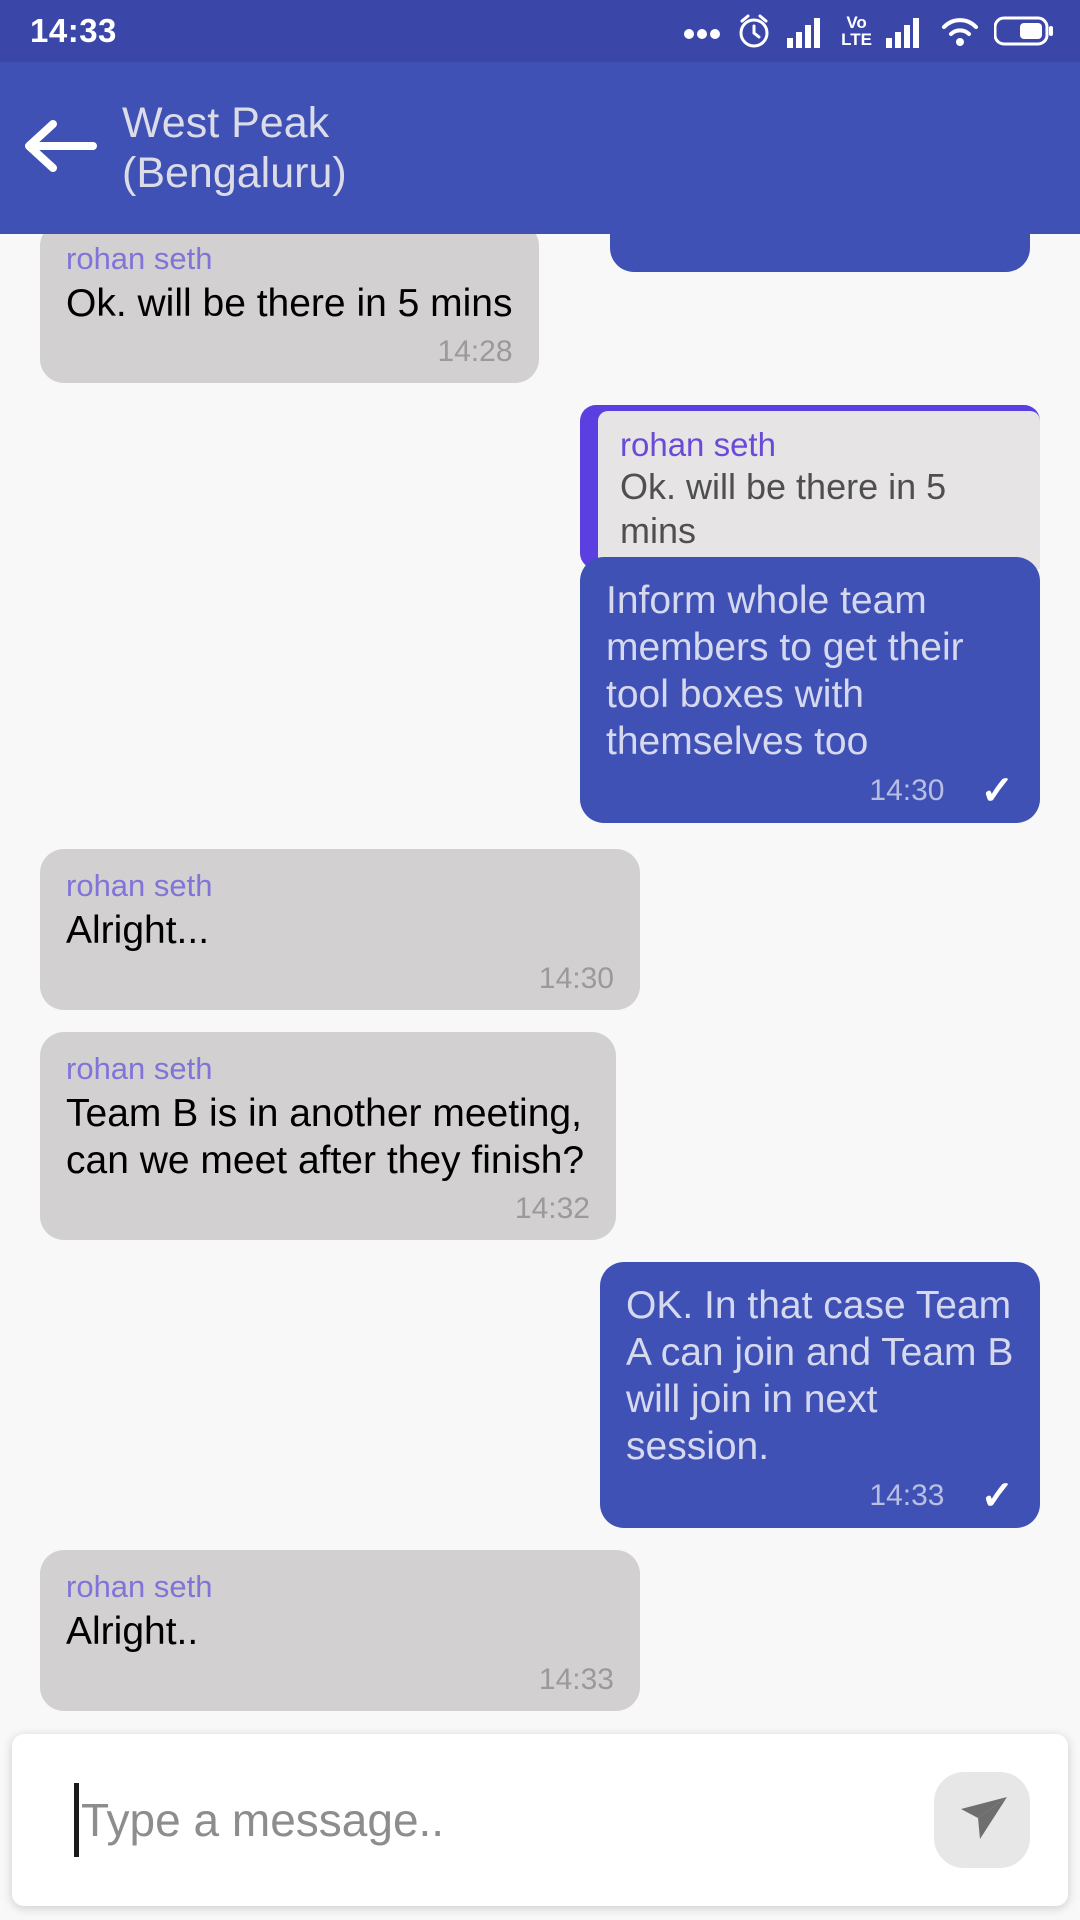 Image resolution: width=1080 pixels, height=1920 pixels. I want to click on battery-icon, so click(1024, 31).